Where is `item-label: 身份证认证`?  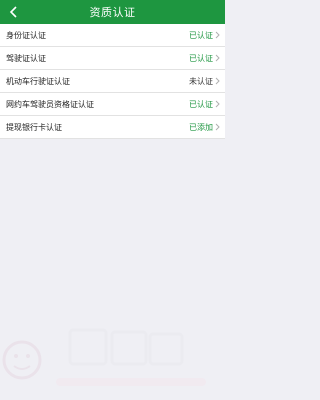 item-label: 身份证认证 is located at coordinates (26, 35).